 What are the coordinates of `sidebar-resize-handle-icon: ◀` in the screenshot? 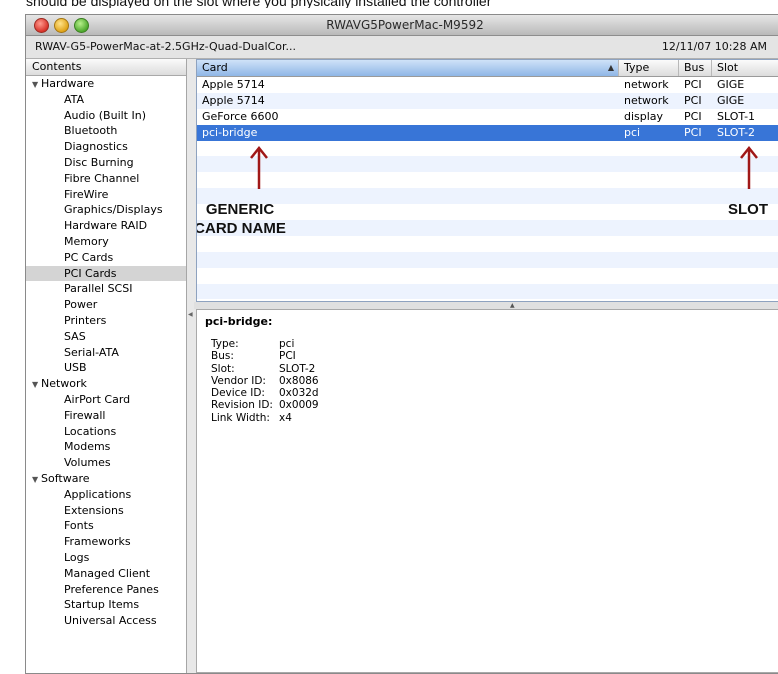 It's located at (190, 314).